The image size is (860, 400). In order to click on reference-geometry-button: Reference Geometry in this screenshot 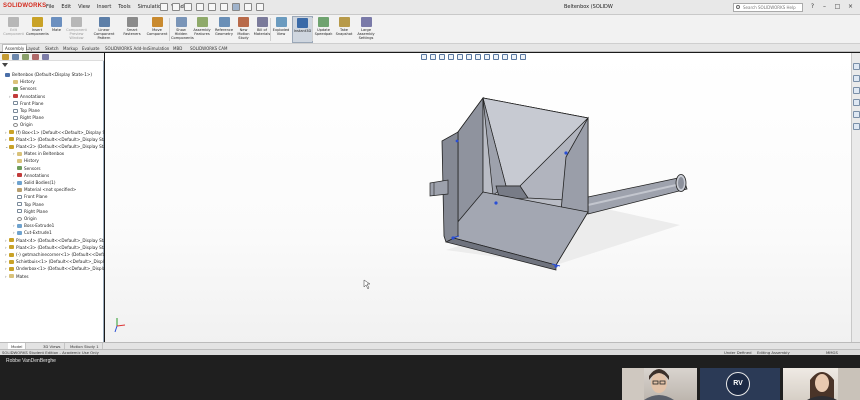, I will do `click(224, 29)`.